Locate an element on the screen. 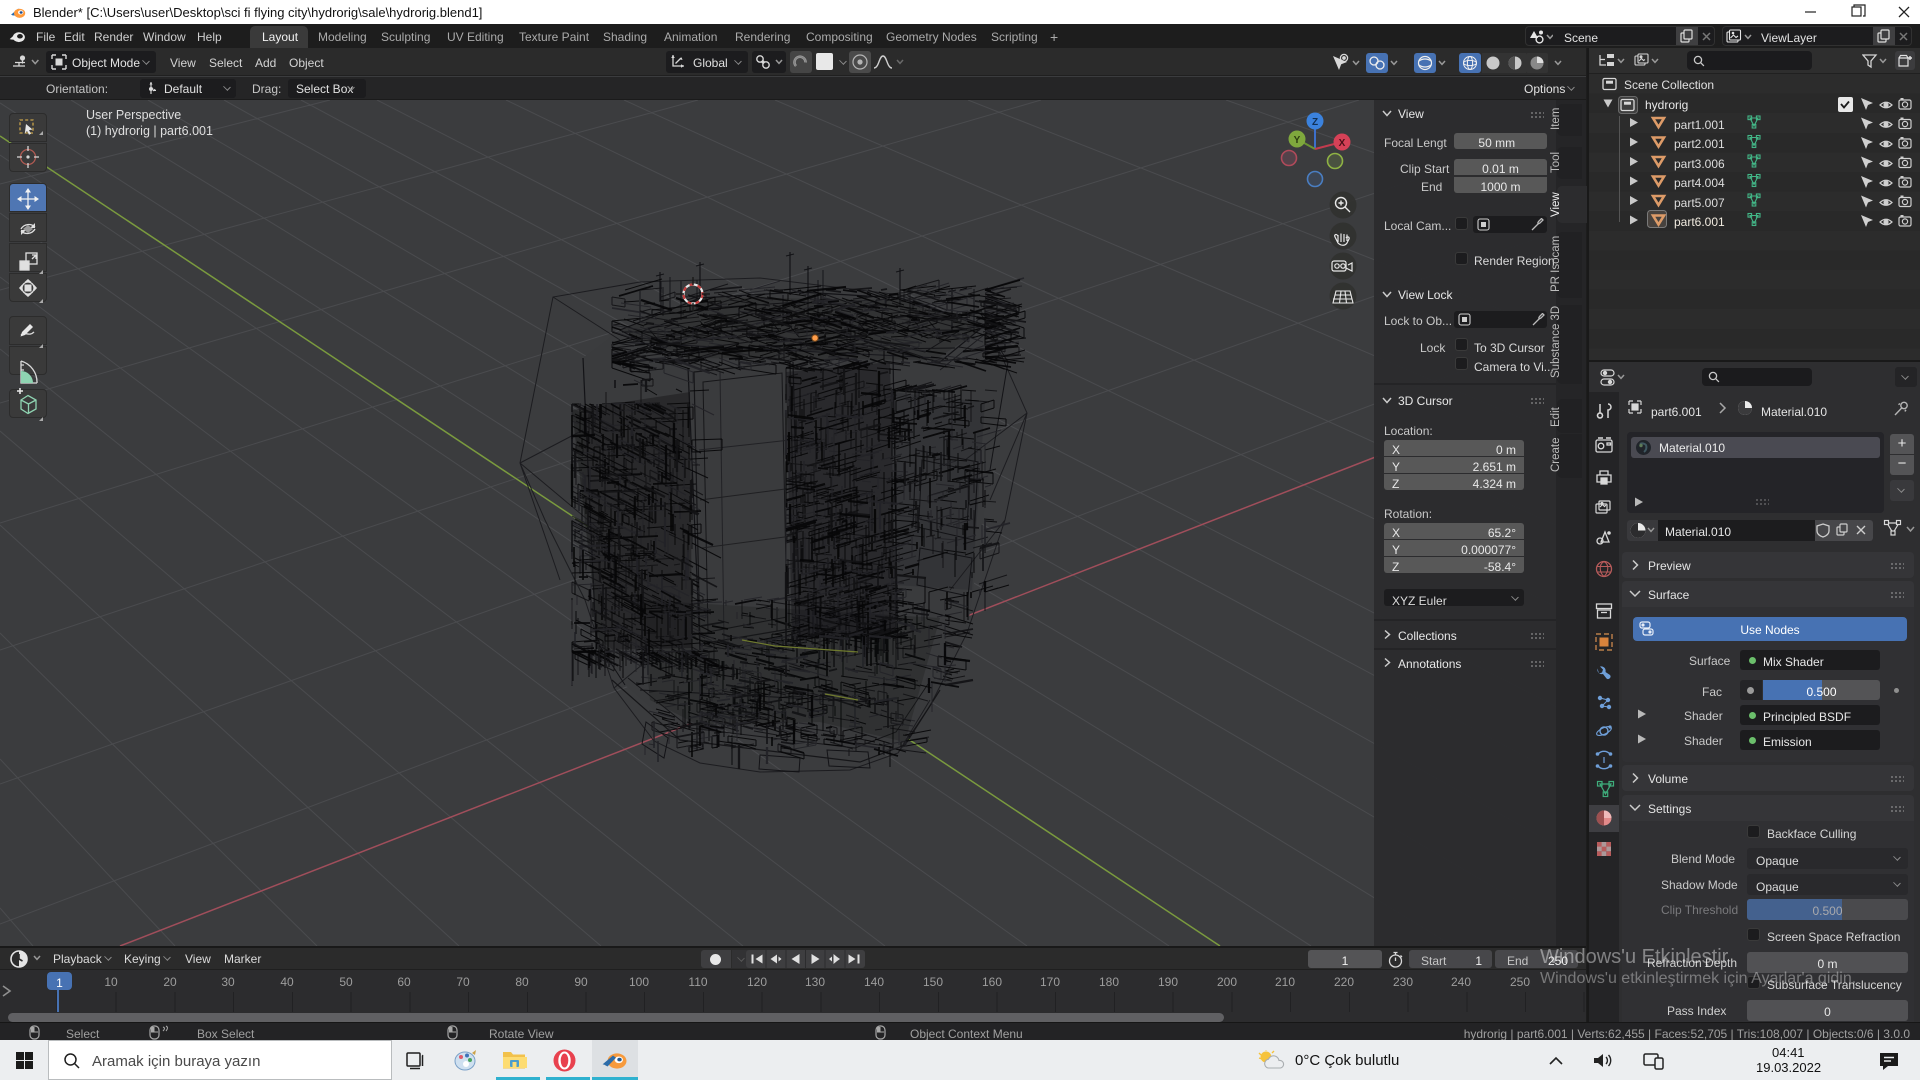 The height and width of the screenshot is (1080, 1920). svg-text: Z is located at coordinates (1315, 122).